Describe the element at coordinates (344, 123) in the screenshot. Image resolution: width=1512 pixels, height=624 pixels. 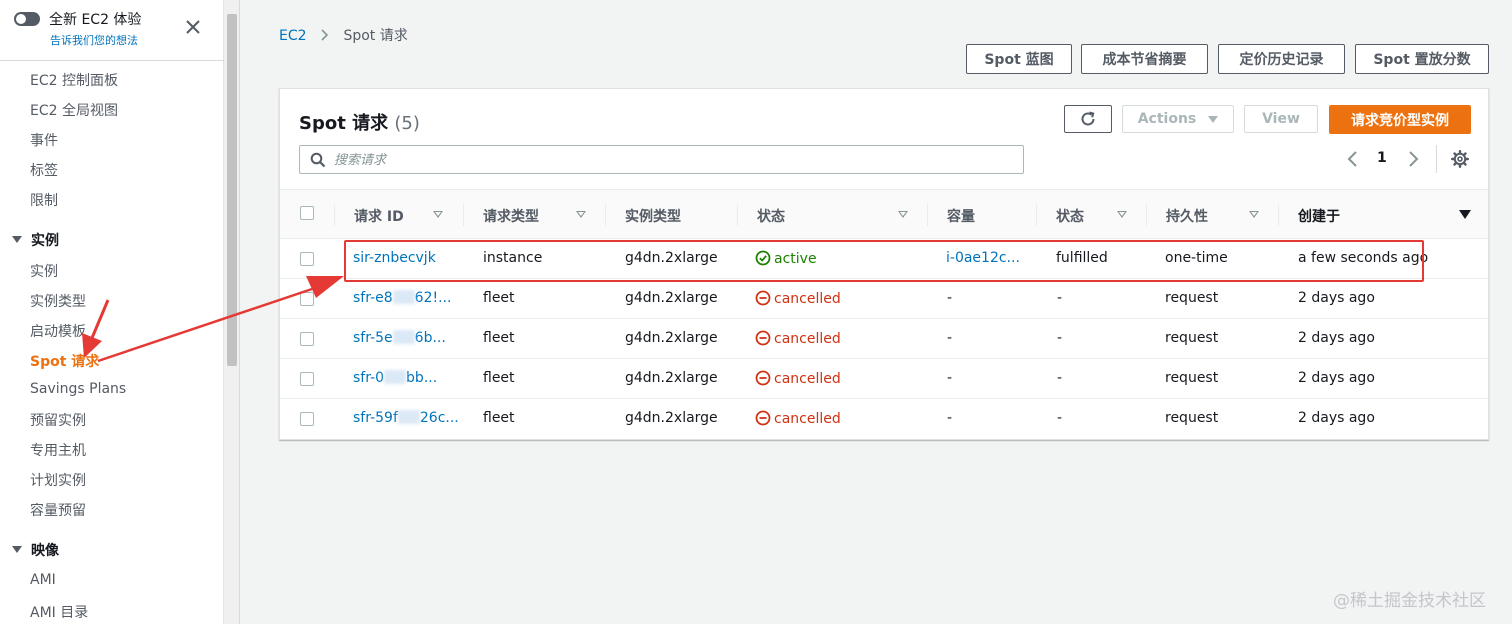
I see `panel-title-text: Spot 请求` at that location.